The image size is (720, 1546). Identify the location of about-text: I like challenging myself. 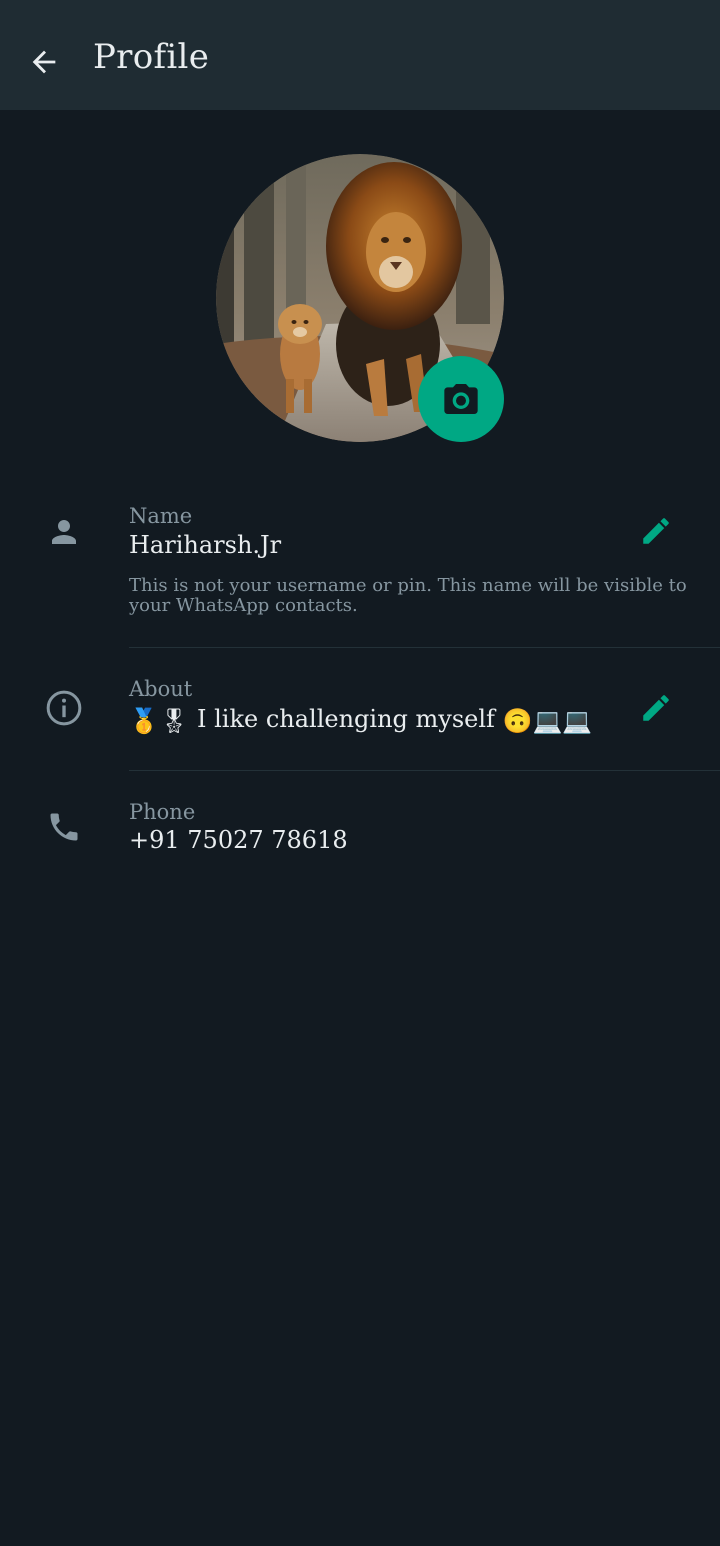
(346, 719).